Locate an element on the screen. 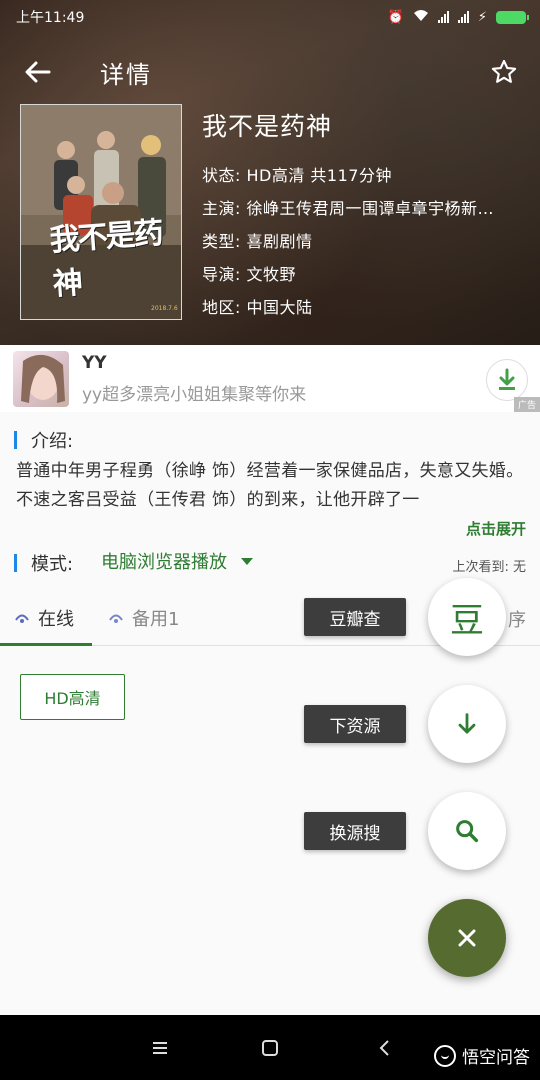  movie-director: 导演: 文牧野 is located at coordinates (249, 274).